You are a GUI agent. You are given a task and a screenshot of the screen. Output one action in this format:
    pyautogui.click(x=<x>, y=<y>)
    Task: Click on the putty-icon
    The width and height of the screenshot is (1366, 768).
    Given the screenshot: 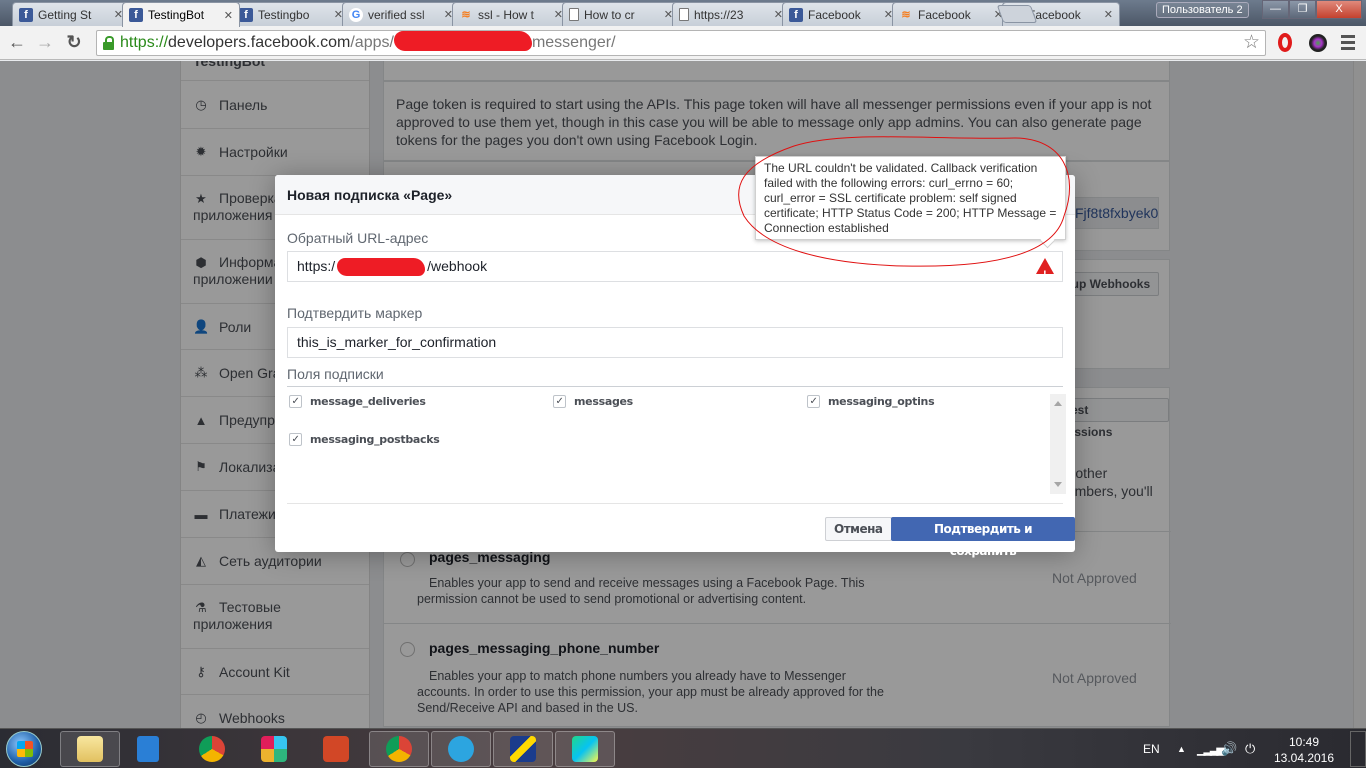 What is the action you would take?
    pyautogui.click(x=523, y=749)
    